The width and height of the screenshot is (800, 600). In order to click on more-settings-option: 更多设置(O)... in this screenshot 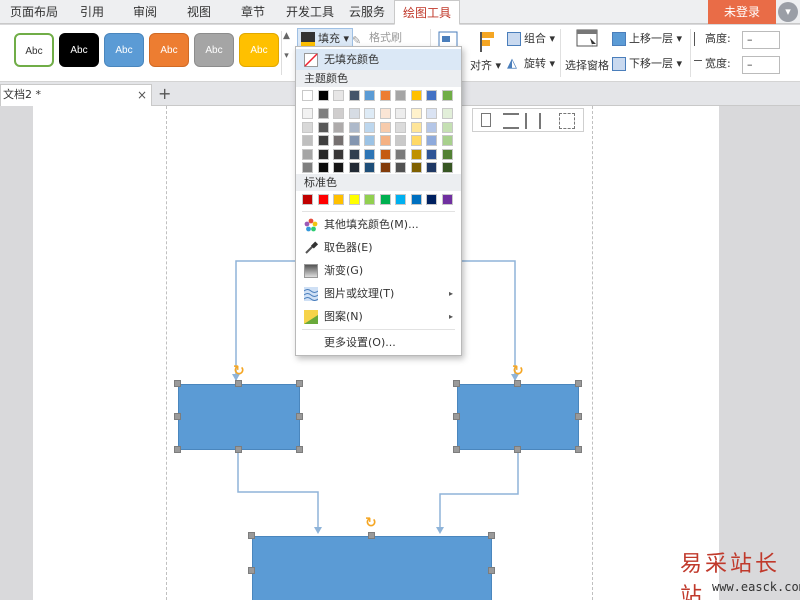, I will do `click(378, 343)`.